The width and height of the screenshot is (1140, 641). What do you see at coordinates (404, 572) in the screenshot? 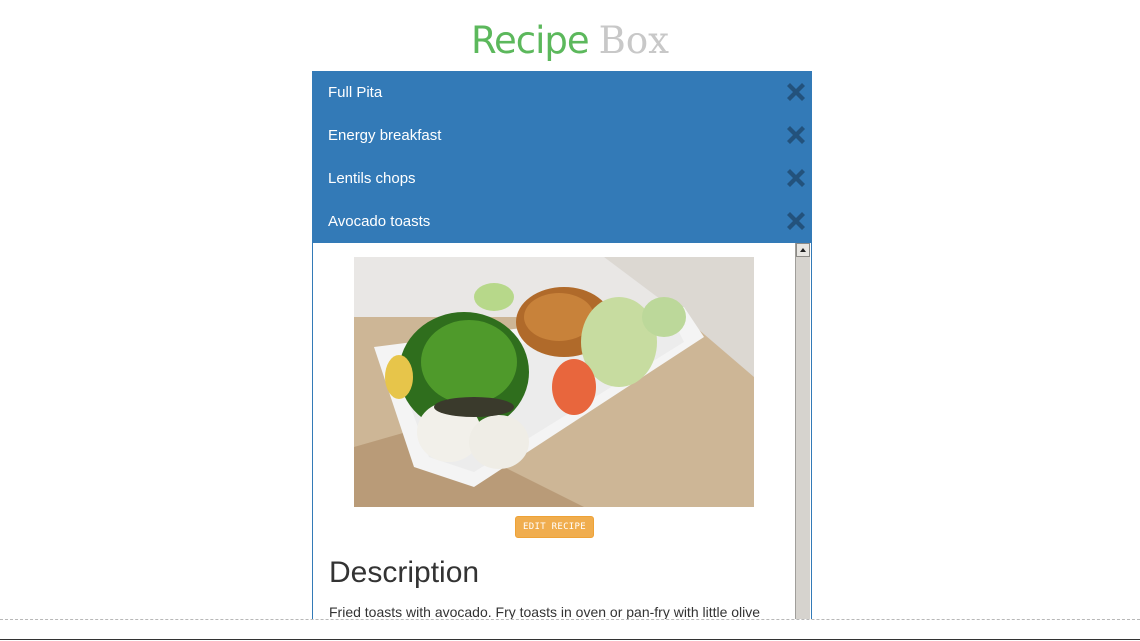
I see `description-heading: Description` at bounding box center [404, 572].